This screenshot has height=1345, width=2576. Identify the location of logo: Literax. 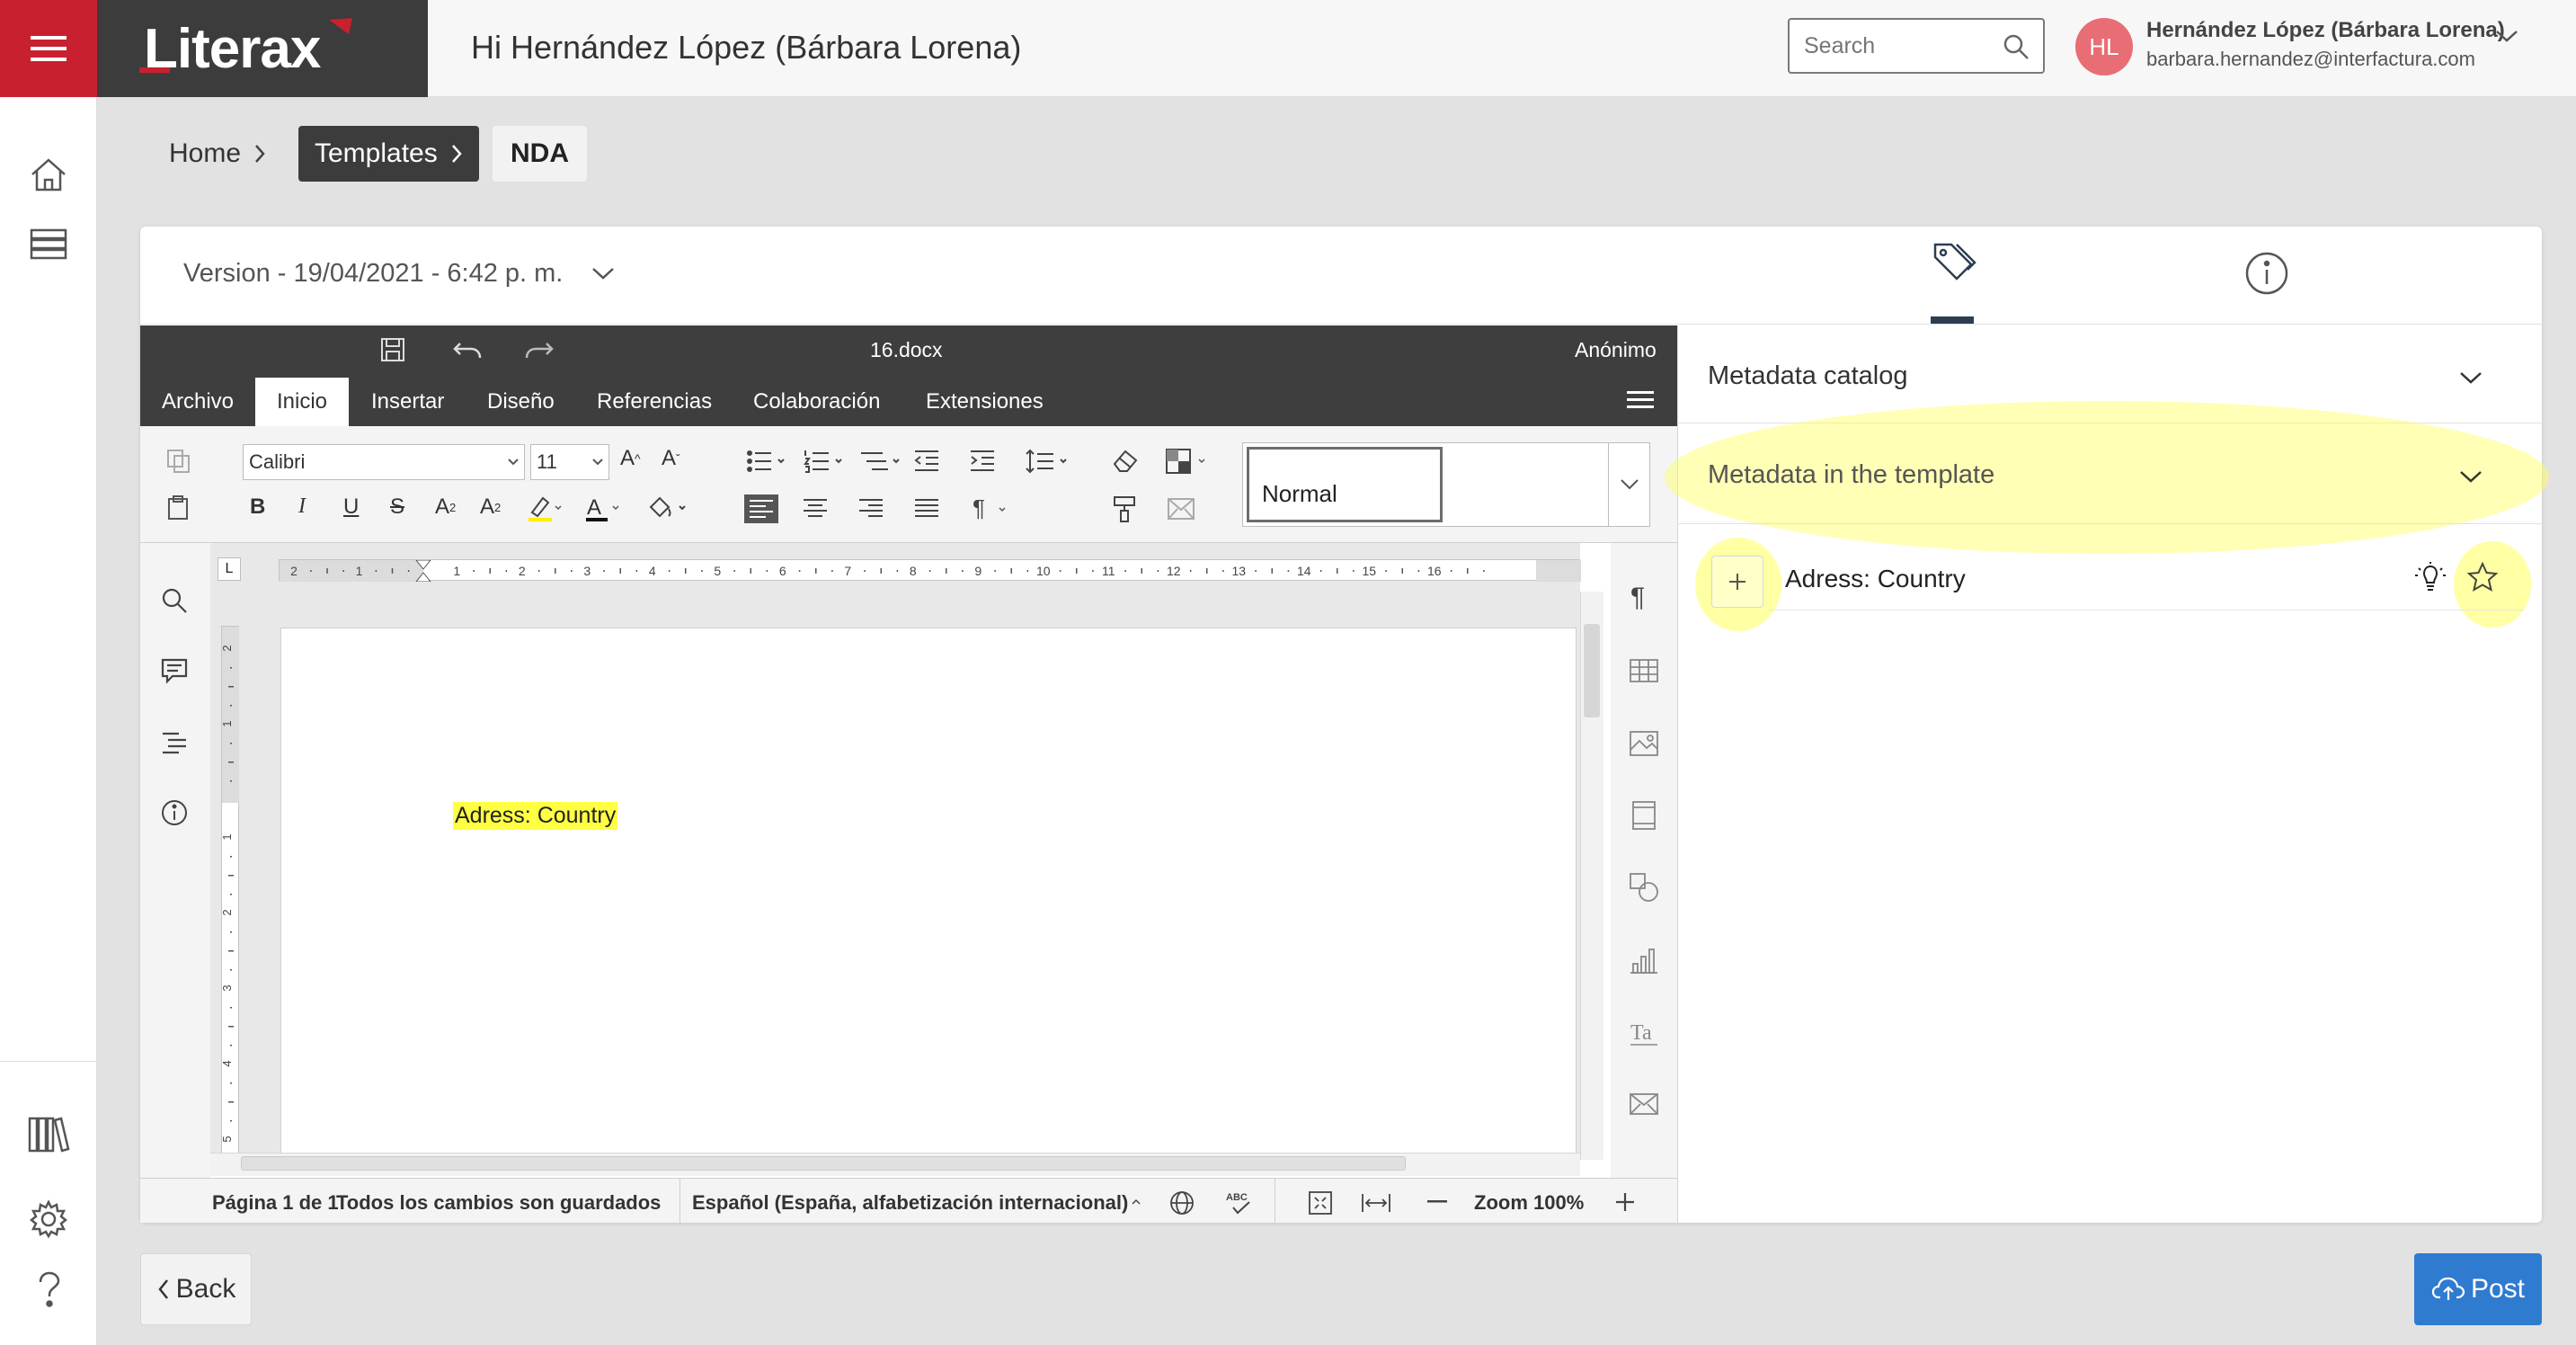
(262, 48).